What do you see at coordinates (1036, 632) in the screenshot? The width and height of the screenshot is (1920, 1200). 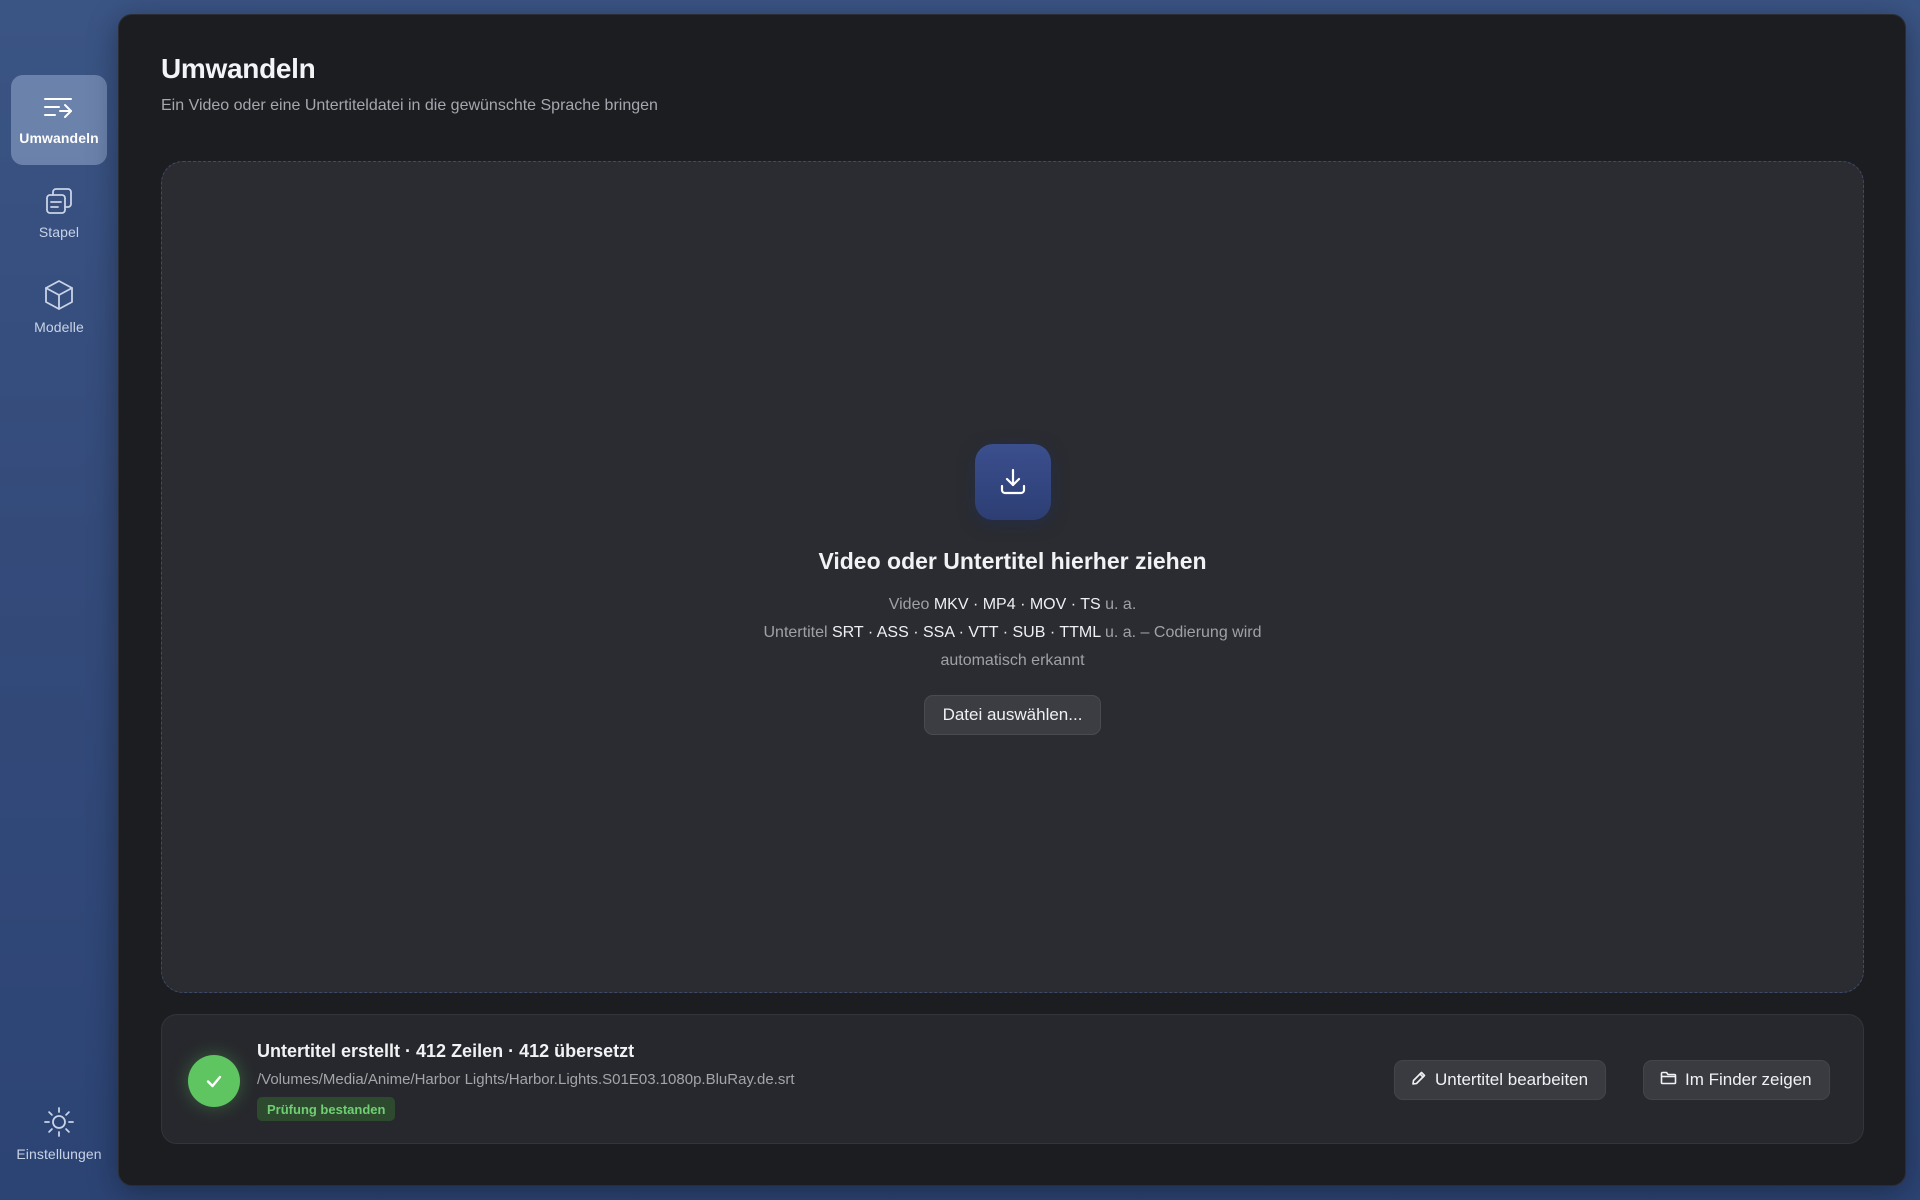 I see `format-tag: SUB ·` at bounding box center [1036, 632].